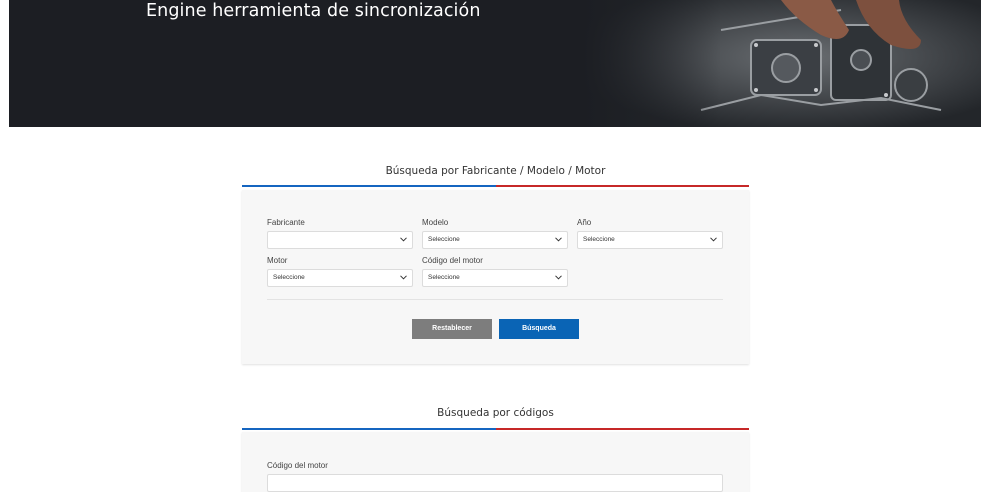 This screenshot has height=492, width=993. Describe the element at coordinates (781, 63) in the screenshot. I see `engine-photo` at that location.